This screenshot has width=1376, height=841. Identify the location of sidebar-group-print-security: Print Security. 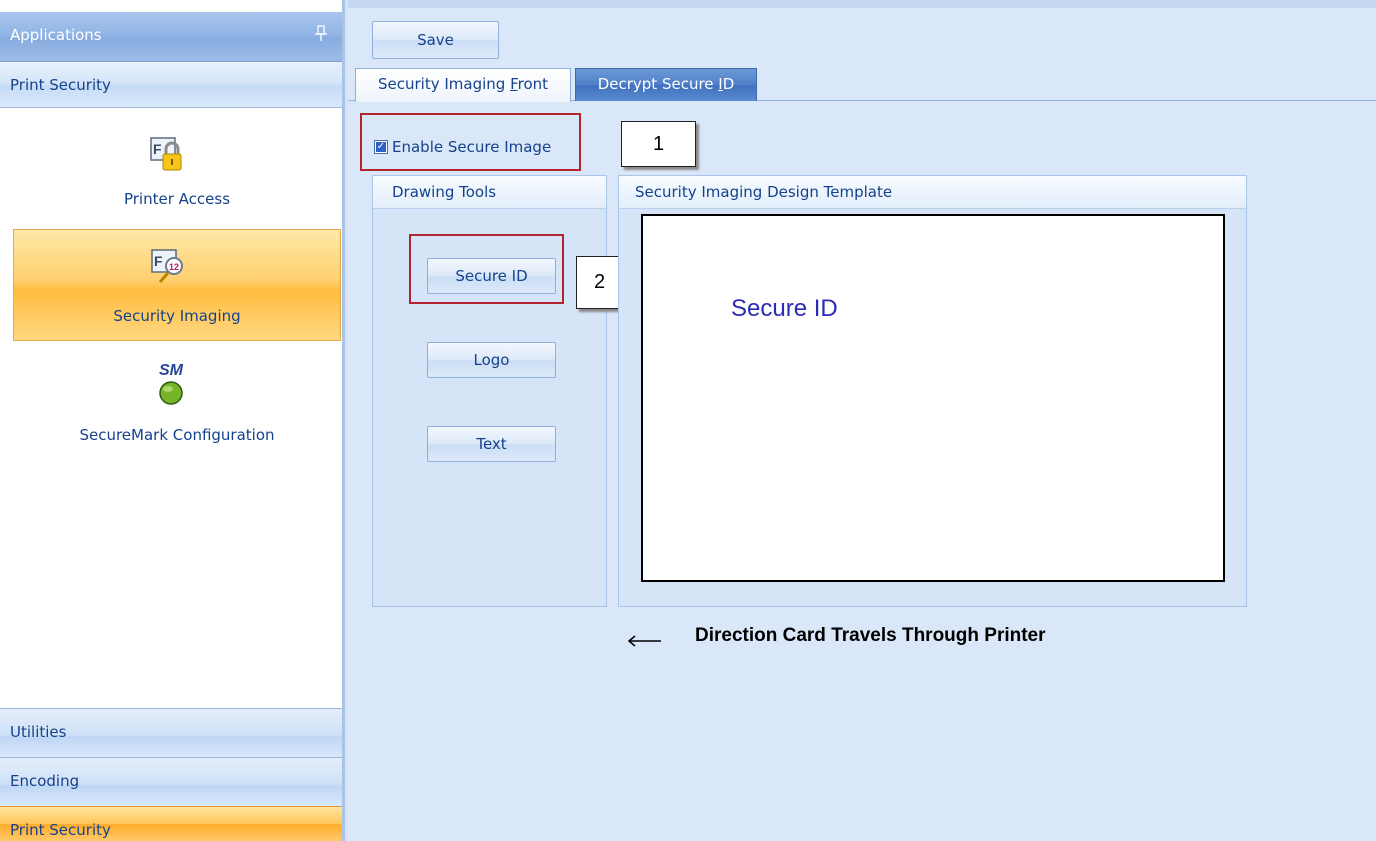
(171, 823).